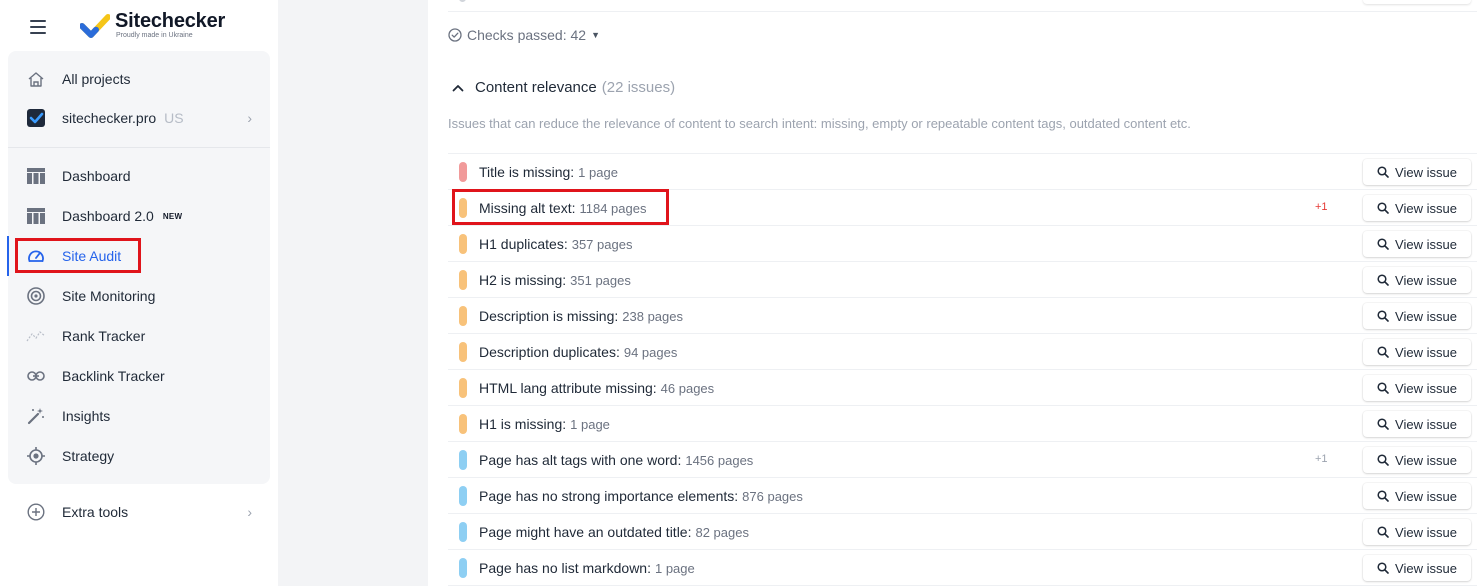 The image size is (1477, 586). I want to click on sidebar-item-dashboard: Dashboard, so click(139, 176).